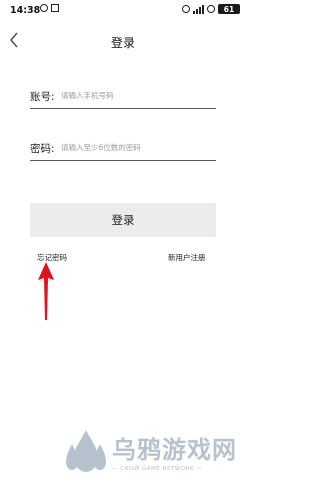 This screenshot has width=320, height=500. I want to click on register-link: 新用户注册, so click(187, 257).